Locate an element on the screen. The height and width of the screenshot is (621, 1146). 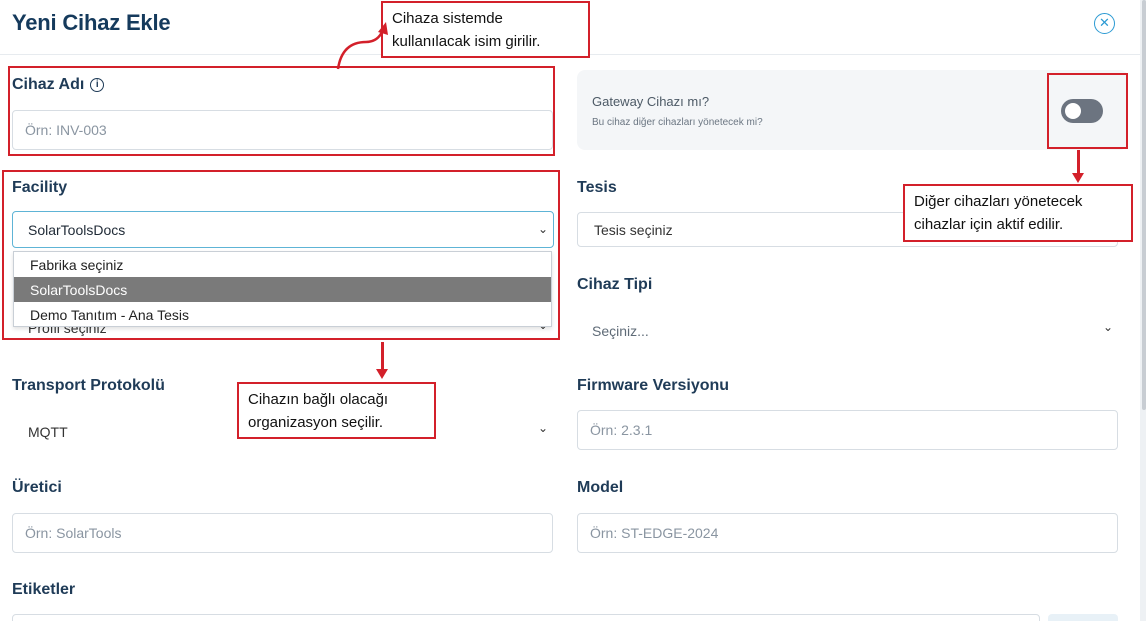
add-tag-button is located at coordinates (1083, 617).